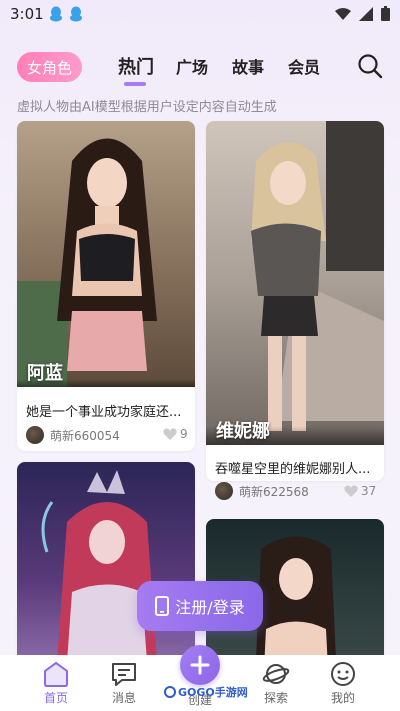 This screenshot has height=711, width=400. I want to click on home-icon, so click(56, 674).